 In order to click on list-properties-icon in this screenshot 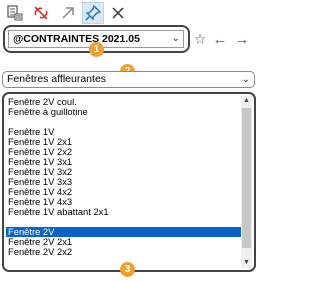, I will do `click(15, 13)`.